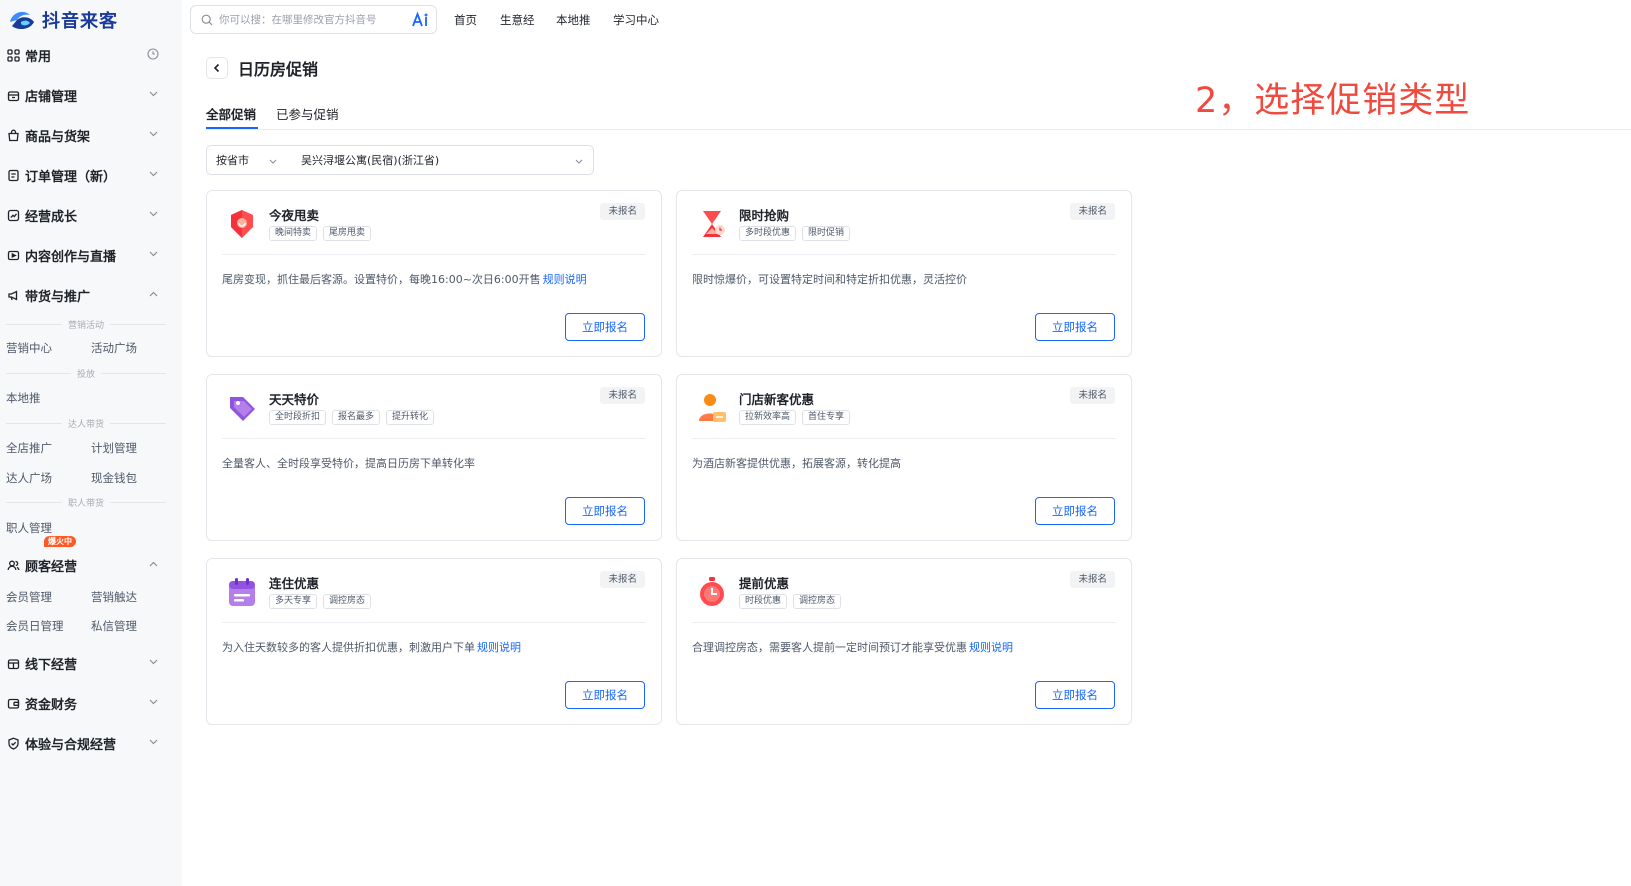 Image resolution: width=1631 pixels, height=886 pixels. What do you see at coordinates (906, 20) in the screenshot?
I see `top-bar: 首页 生意经 本地推 学习中心` at bounding box center [906, 20].